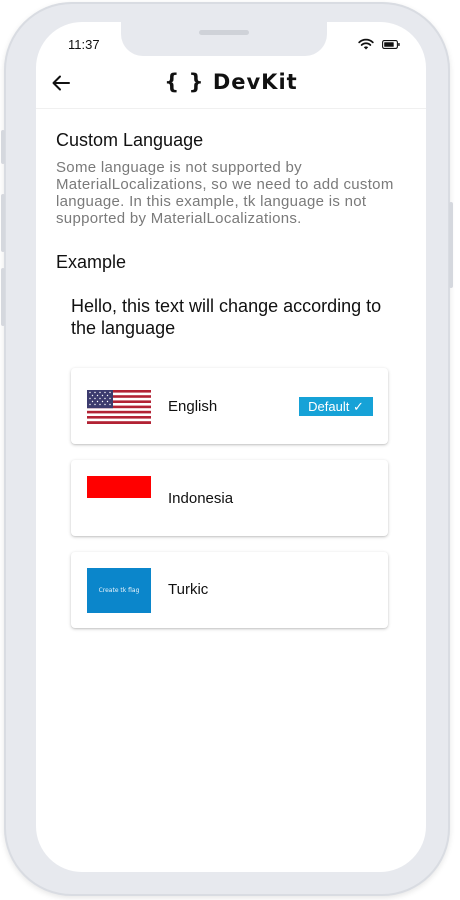 The image size is (460, 900). What do you see at coordinates (201, 498) in the screenshot?
I see `language-label-indonesia: Indonesia` at bounding box center [201, 498].